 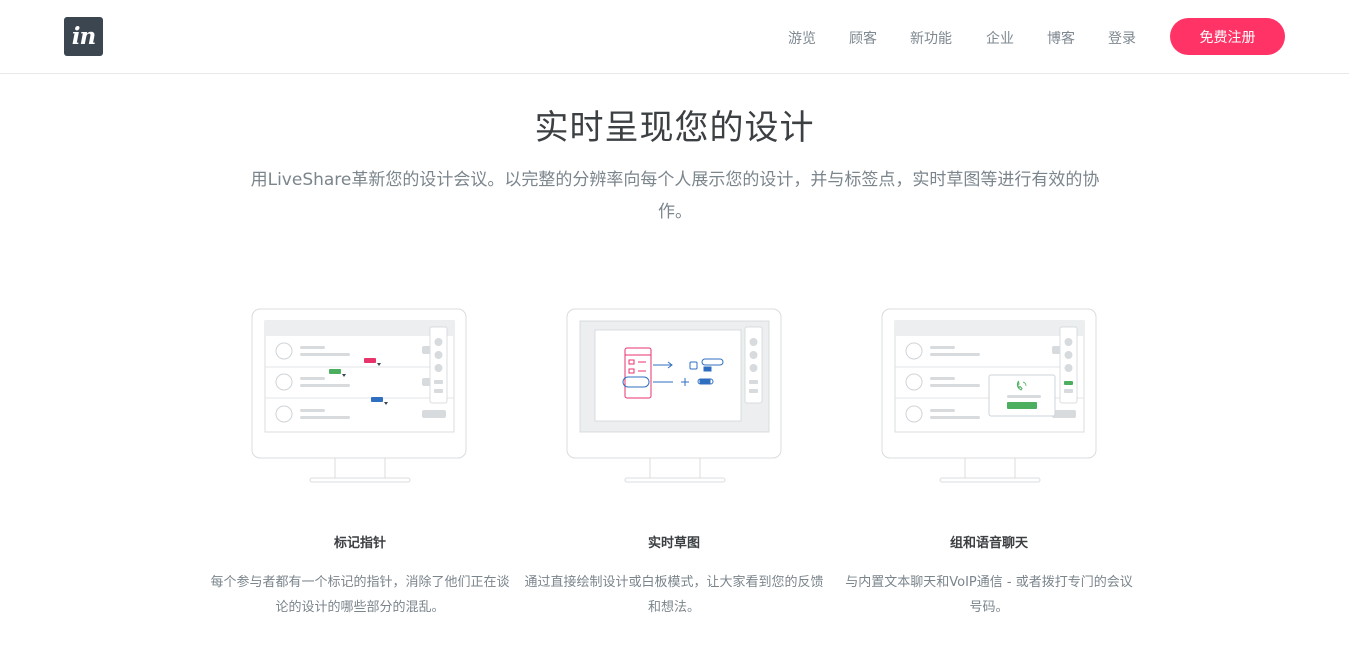 What do you see at coordinates (359, 395) in the screenshot?
I see `labeled-pointers-illustration` at bounding box center [359, 395].